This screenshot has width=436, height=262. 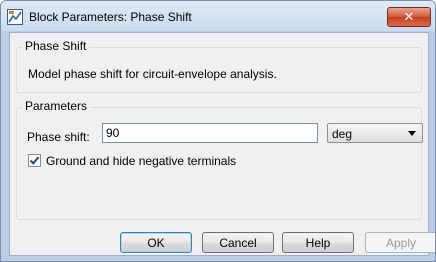 What do you see at coordinates (56, 46) in the screenshot?
I see `description-group-title: Phase Shift` at bounding box center [56, 46].